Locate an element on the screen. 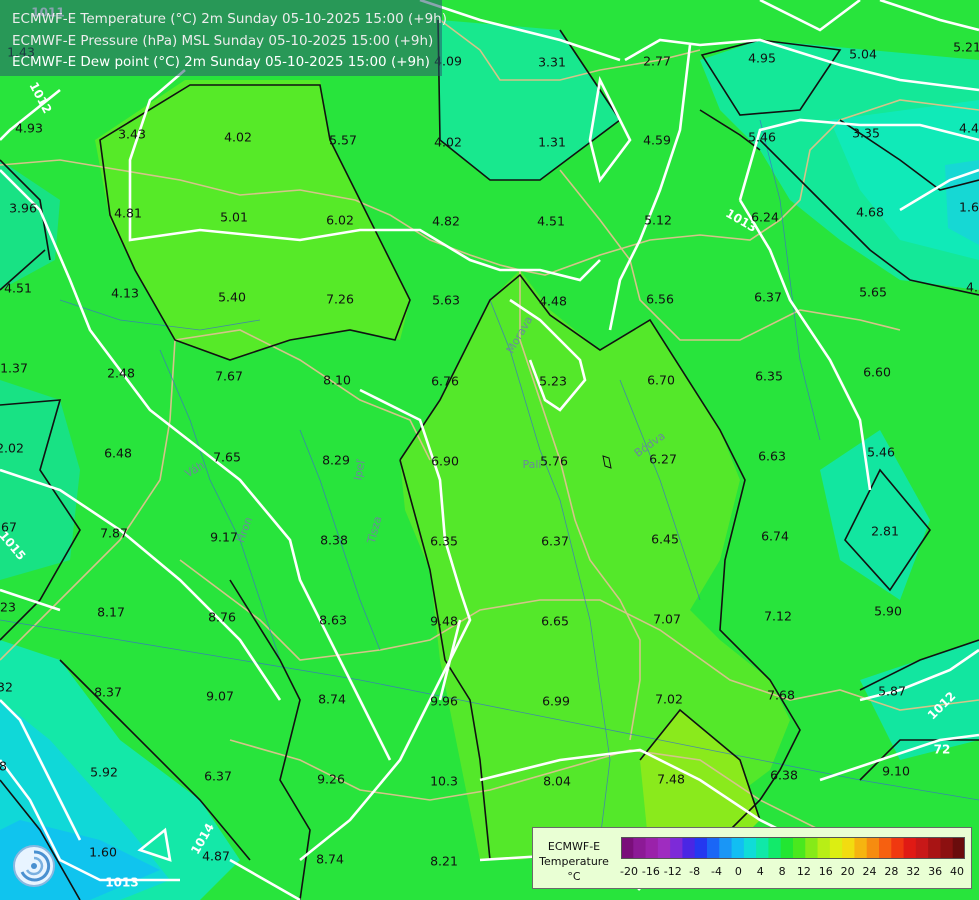  dew-point-value: 8.37 is located at coordinates (108, 692).